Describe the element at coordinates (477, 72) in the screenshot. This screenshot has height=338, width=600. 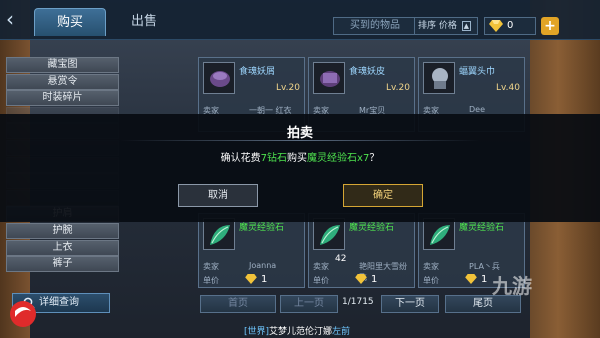
I see `item-name: 蝠翼头巾` at that location.